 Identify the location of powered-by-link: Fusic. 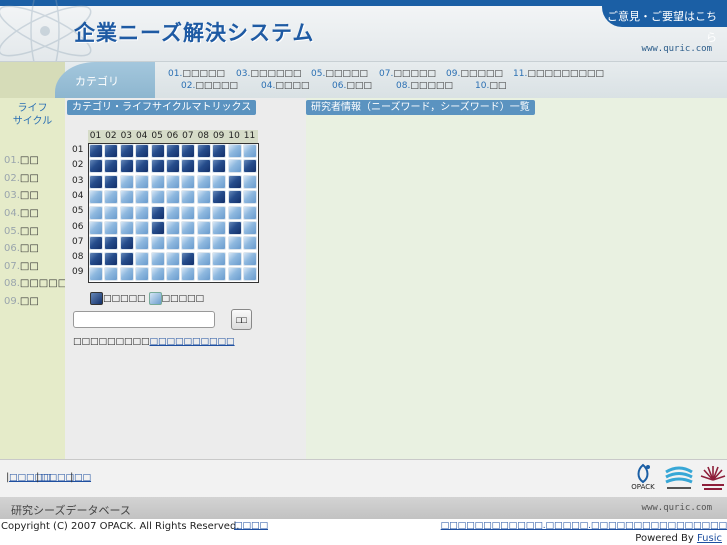
(709, 538).